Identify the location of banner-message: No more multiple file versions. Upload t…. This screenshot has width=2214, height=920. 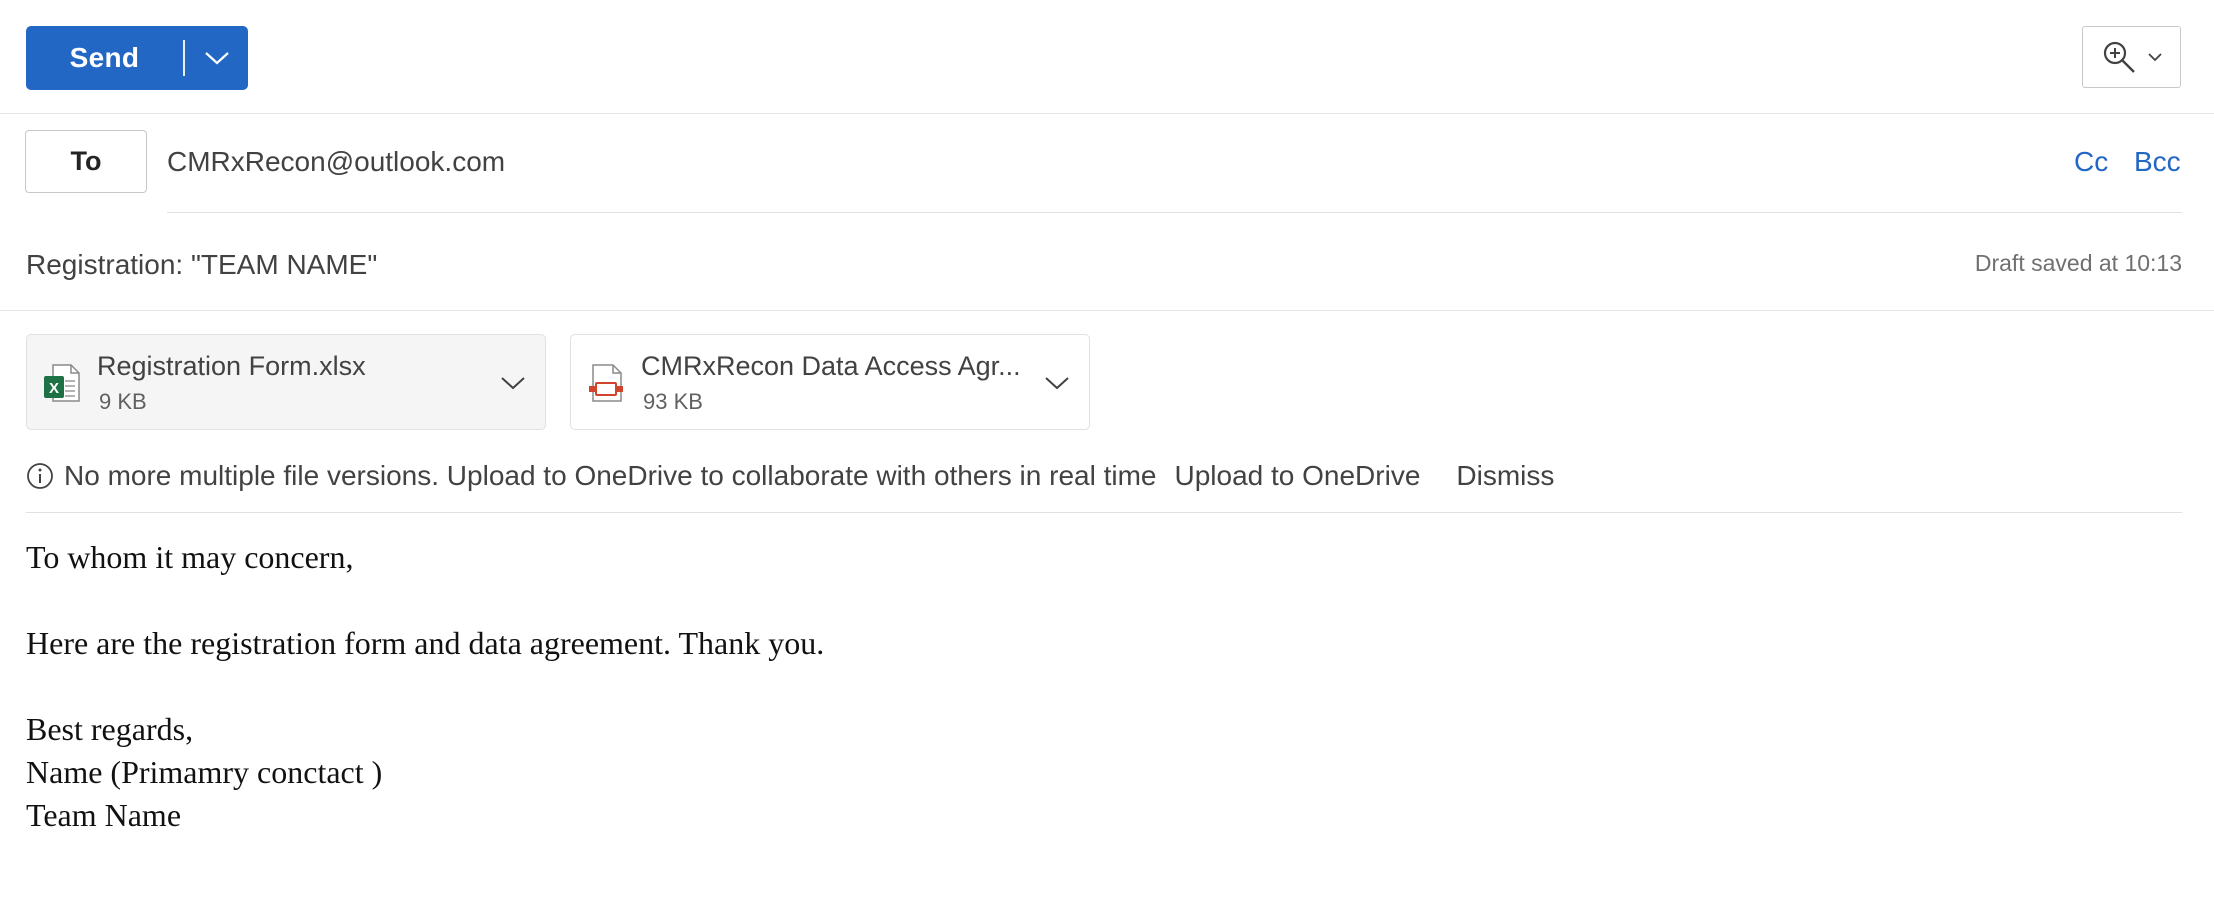
(610, 475).